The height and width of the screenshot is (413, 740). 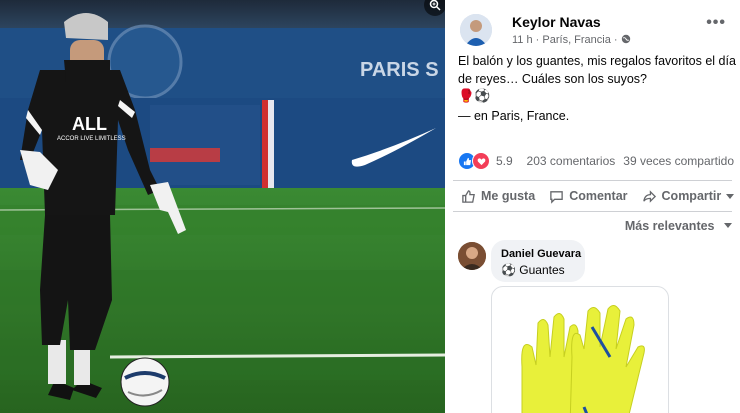 What do you see at coordinates (649, 196) in the screenshot?
I see `share-icon` at bounding box center [649, 196].